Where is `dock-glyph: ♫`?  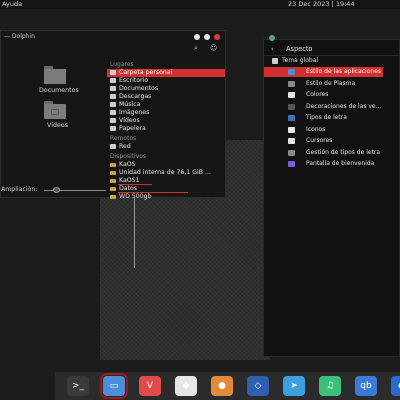
dock-glyph: ♫ is located at coordinates (330, 386).